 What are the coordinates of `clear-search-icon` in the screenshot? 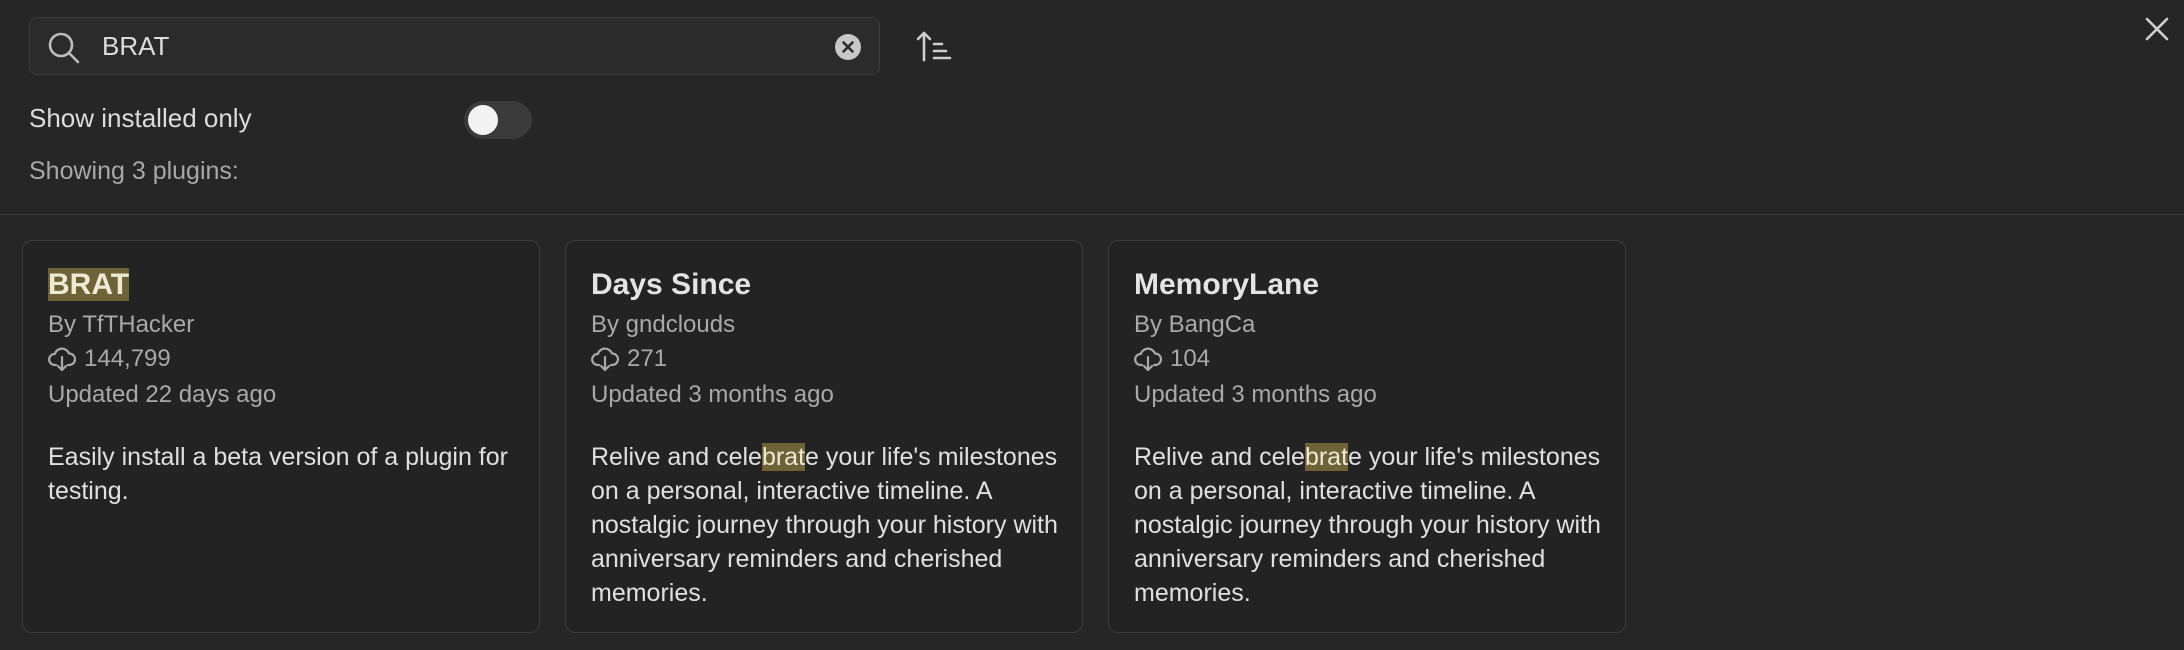 It's located at (848, 47).